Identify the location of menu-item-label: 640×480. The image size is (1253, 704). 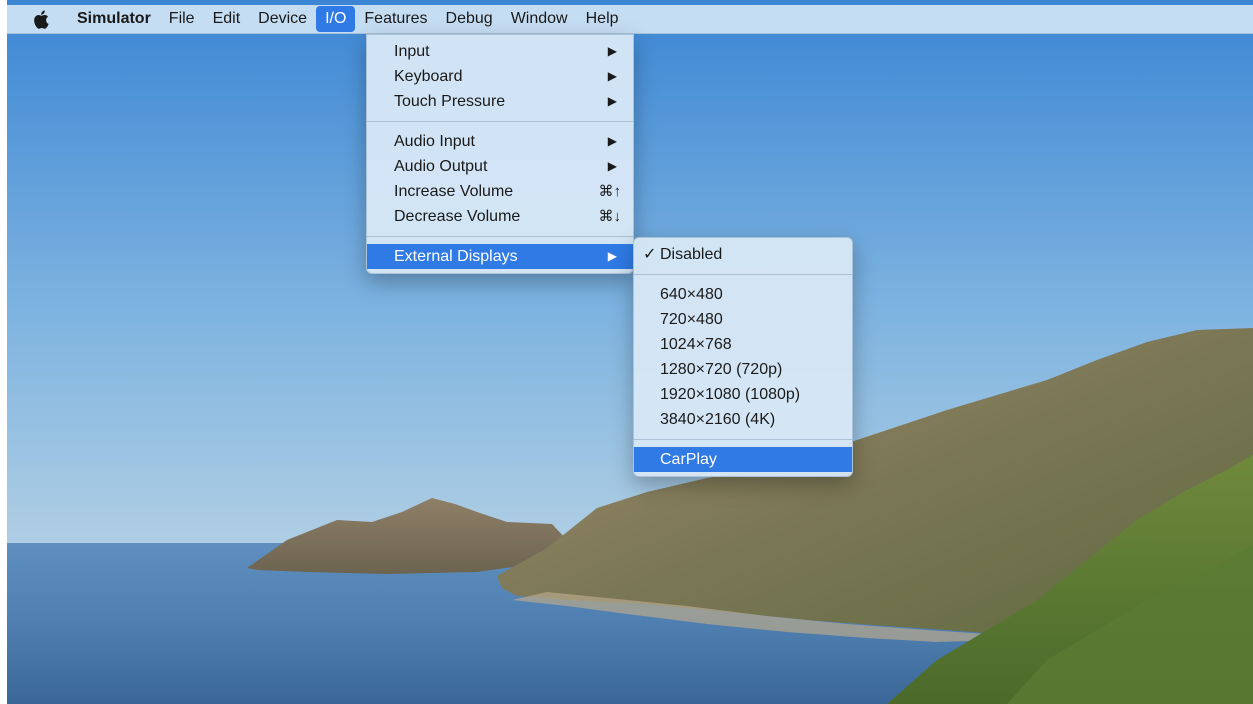
(691, 294).